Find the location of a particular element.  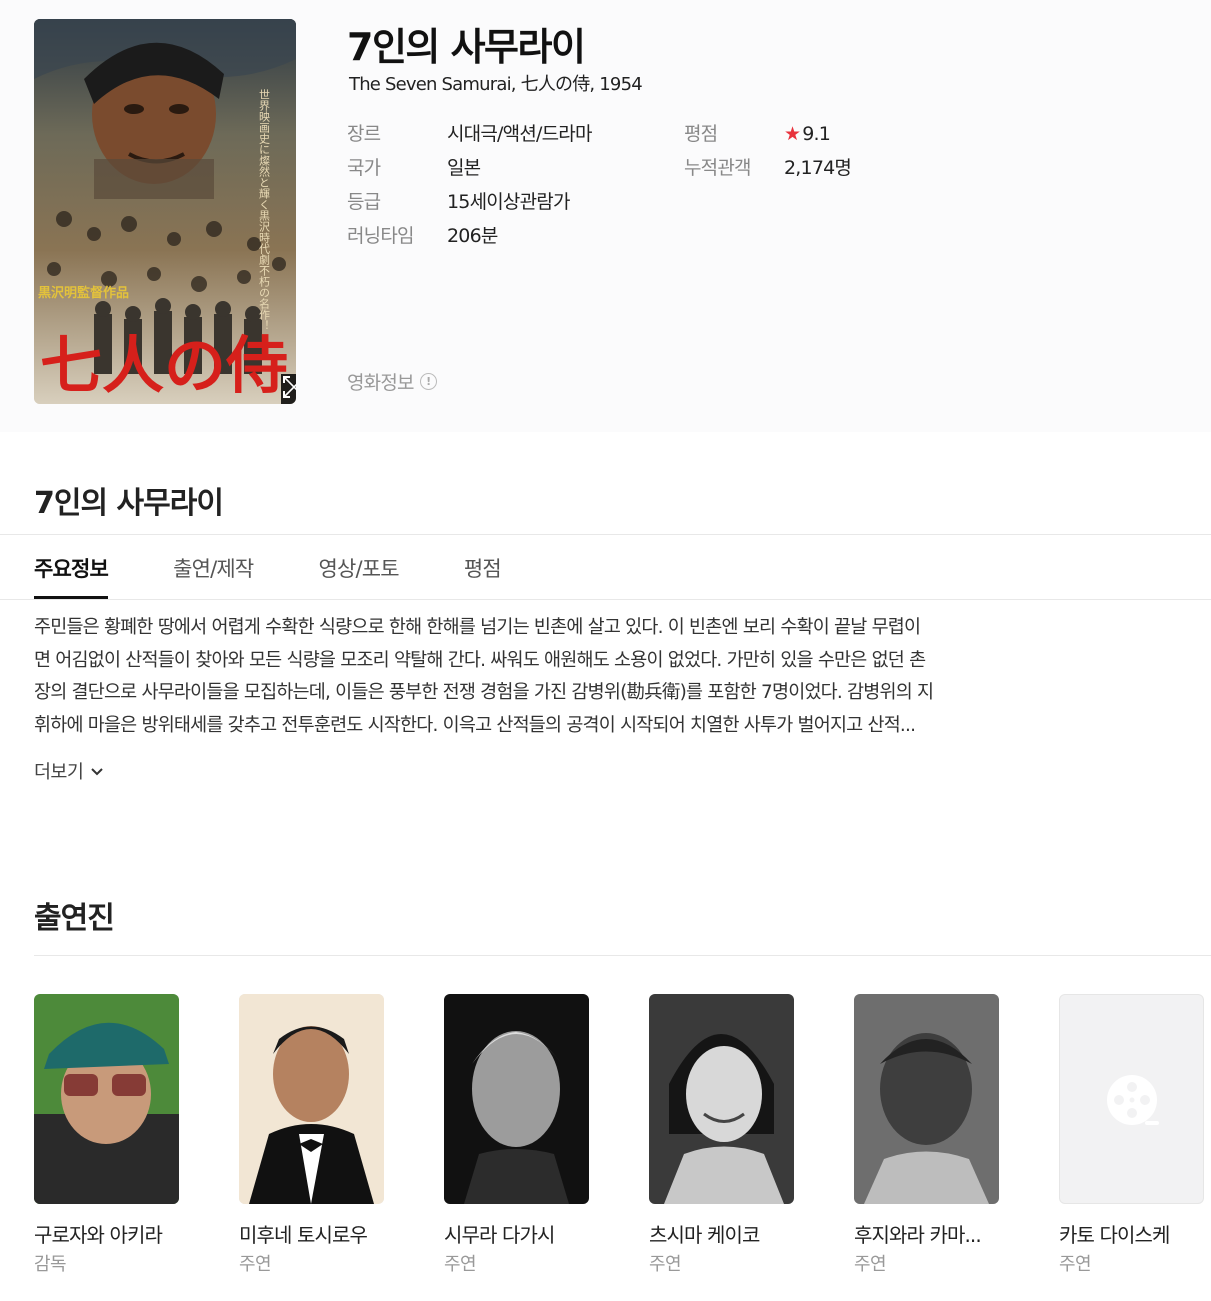

tab-video-photo: 영상/포토 is located at coordinates (358, 567).